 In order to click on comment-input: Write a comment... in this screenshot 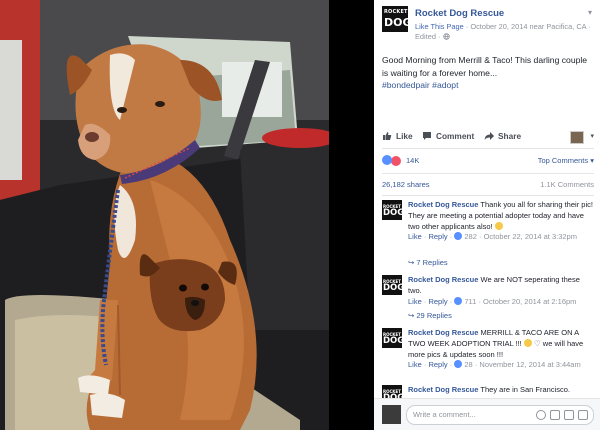, I will do `click(500, 415)`.